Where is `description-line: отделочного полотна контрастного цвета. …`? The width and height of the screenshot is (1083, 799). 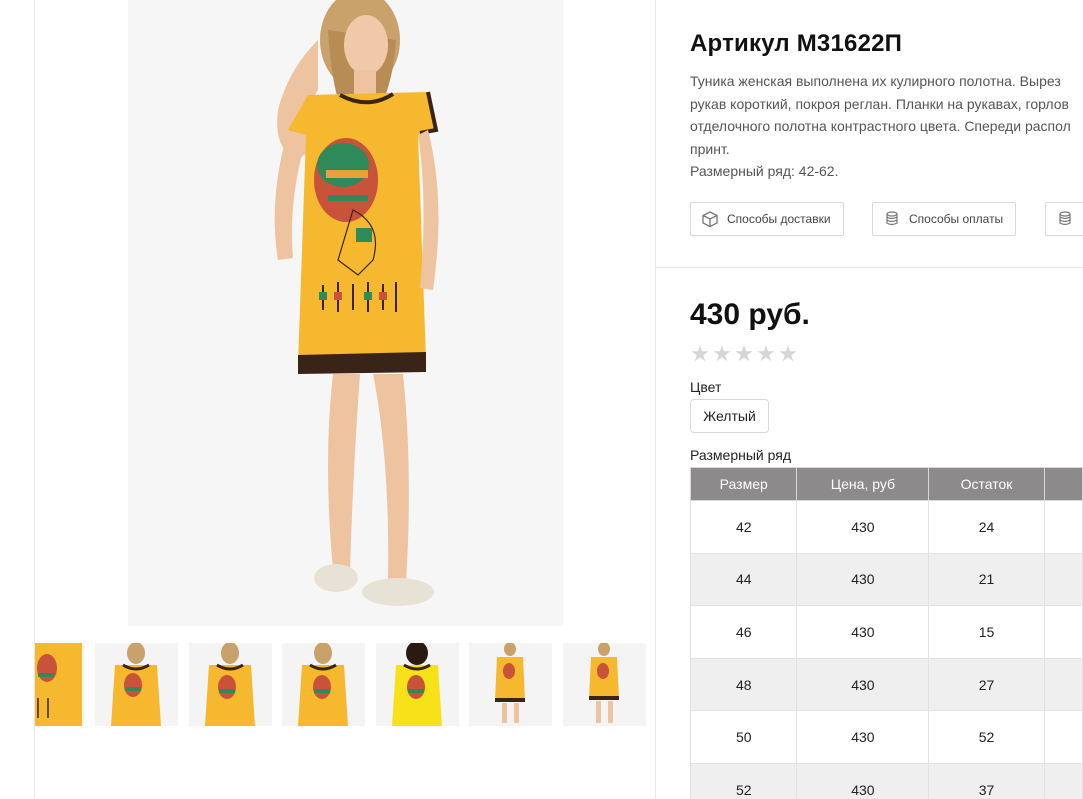
description-line: отделочного полотна контрастного цвета. … is located at coordinates (880, 126).